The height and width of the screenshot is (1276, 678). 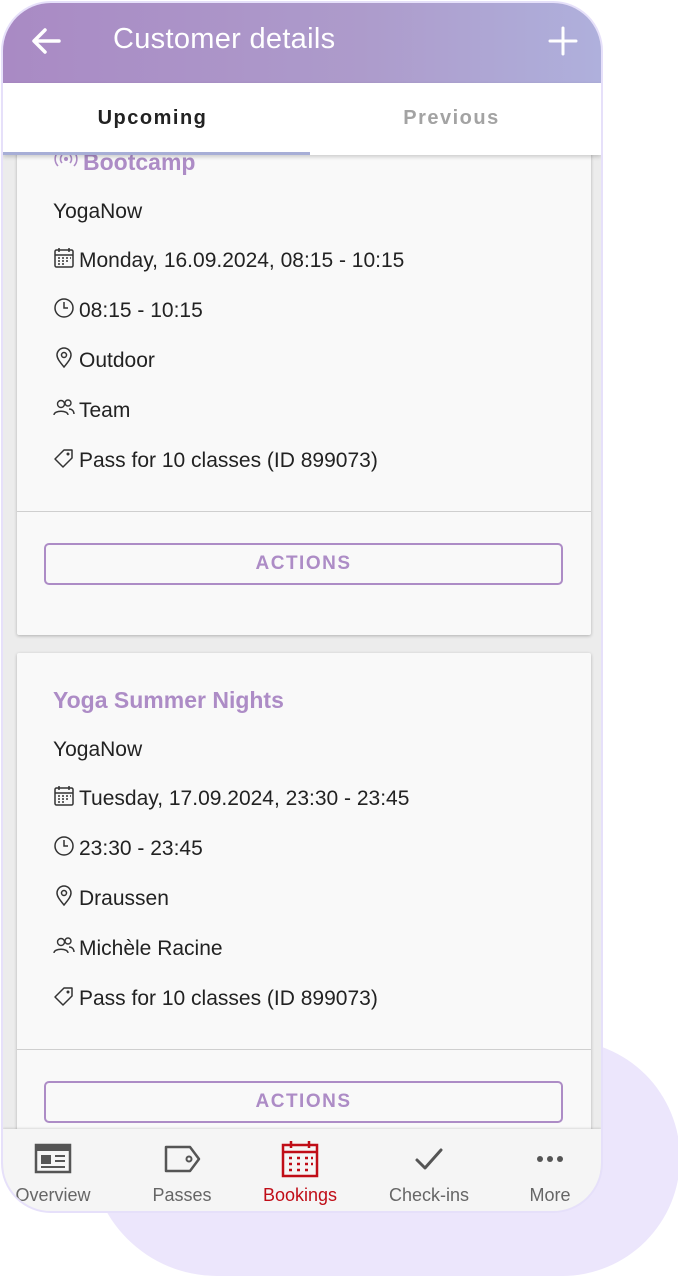 I want to click on more-dots-icon, so click(x=550, y=1159).